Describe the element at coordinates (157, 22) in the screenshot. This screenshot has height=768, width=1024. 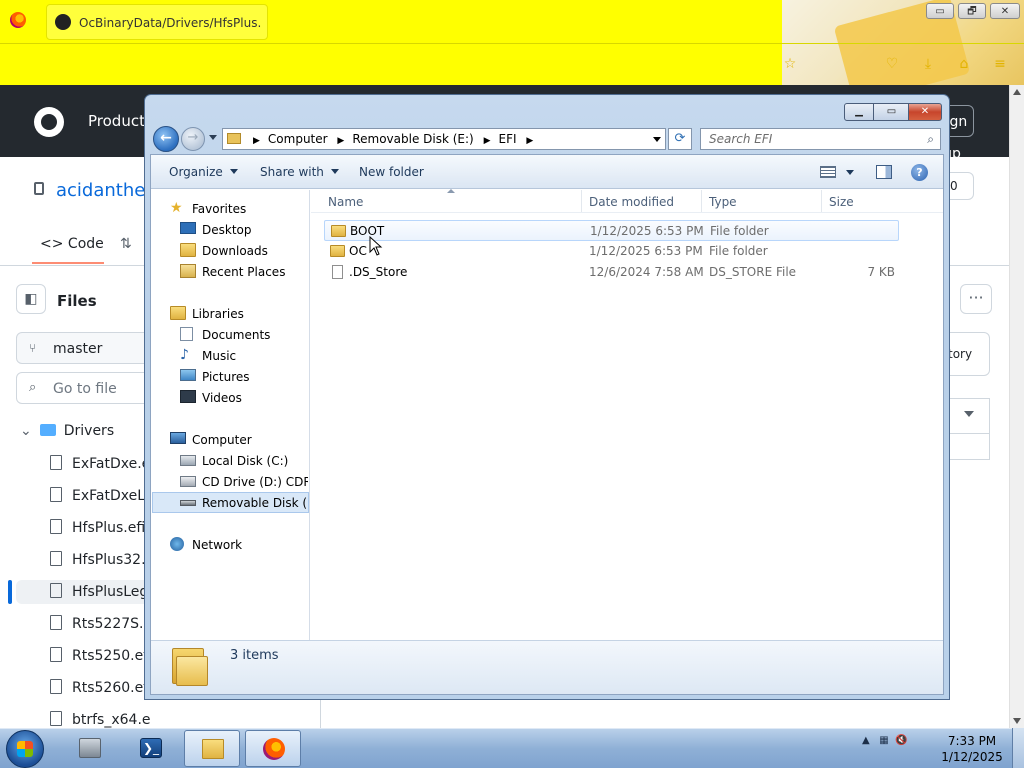
I see `browser-tab: OcBinaryData/Drivers/HfsPlus.` at that location.